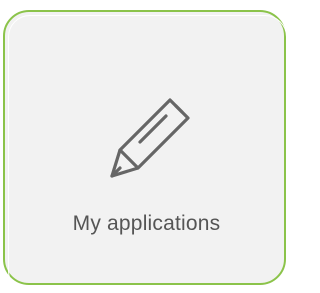 This screenshot has height=293, width=320. What do you see at coordinates (150, 138) in the screenshot?
I see `pencil-icon` at bounding box center [150, 138].